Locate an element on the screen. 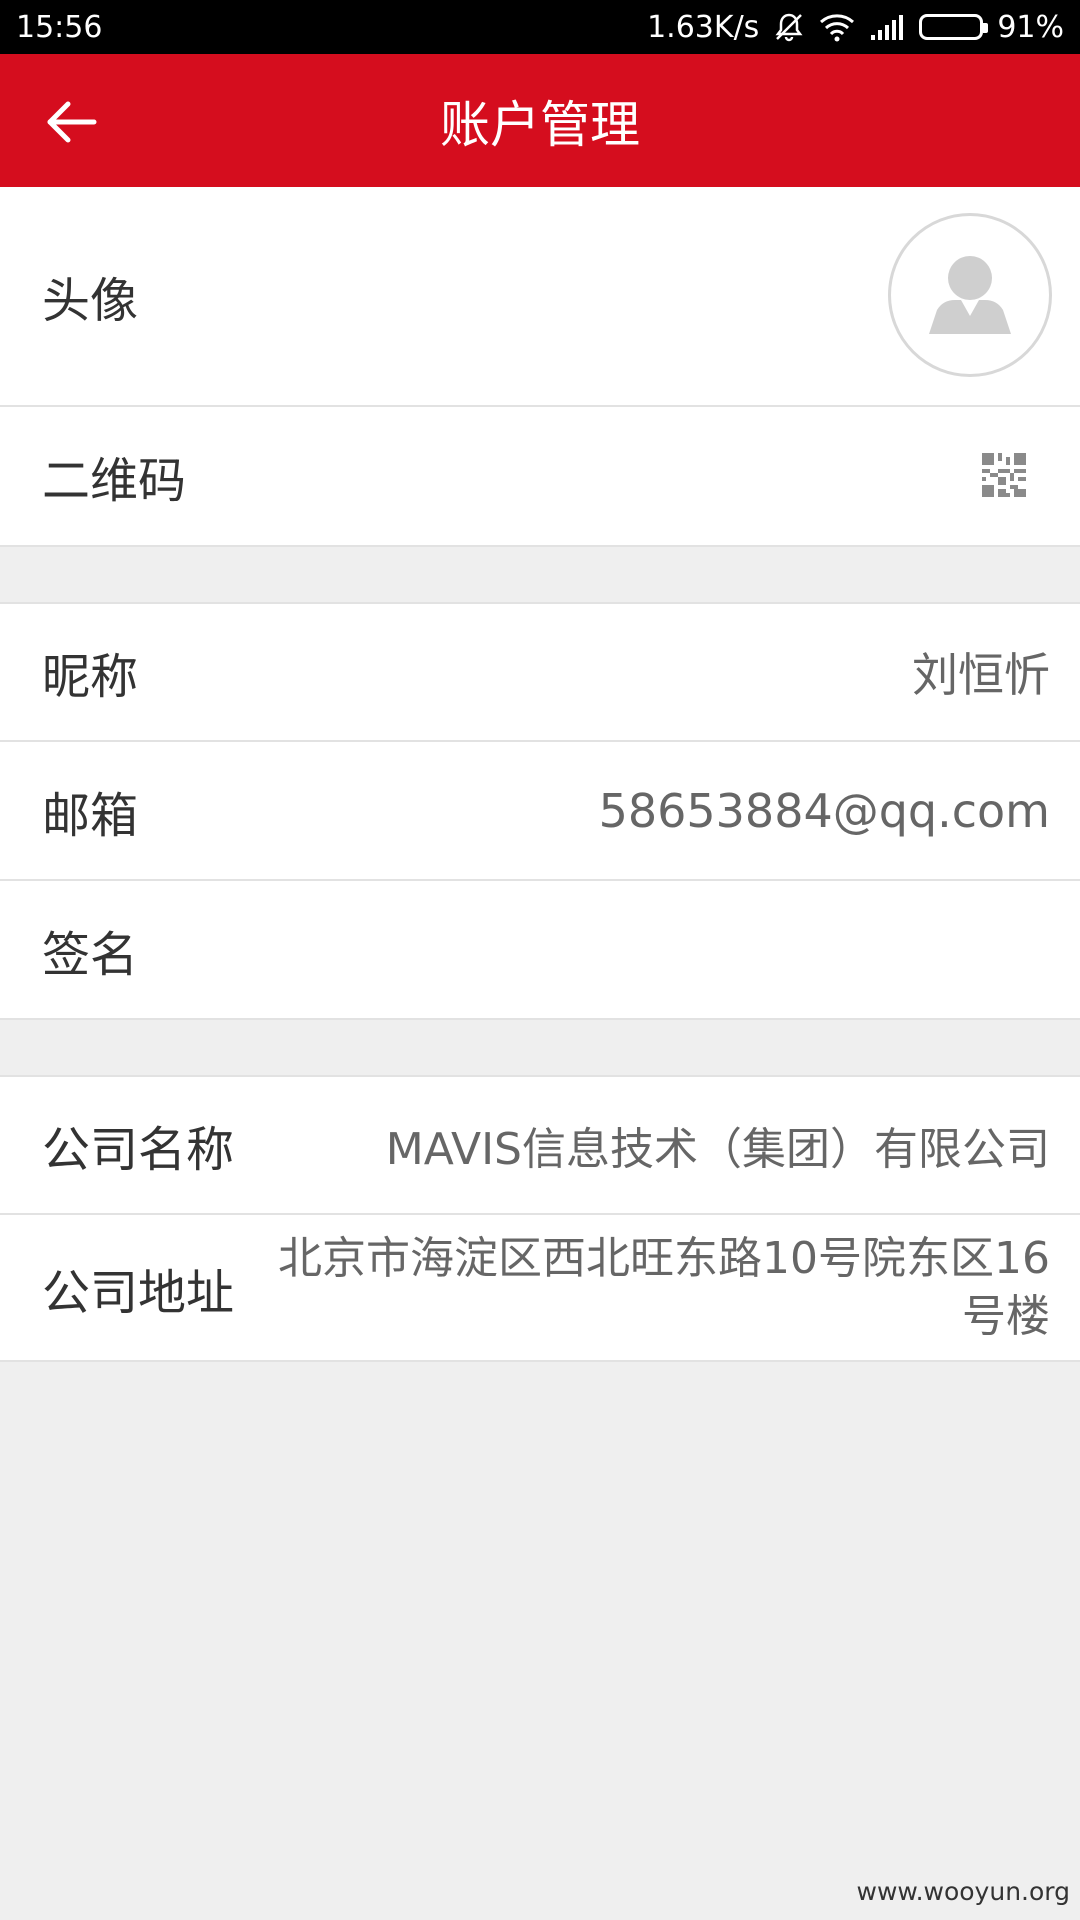  status-bar: 15:56 1.63K/s 91% is located at coordinates (540, 27).